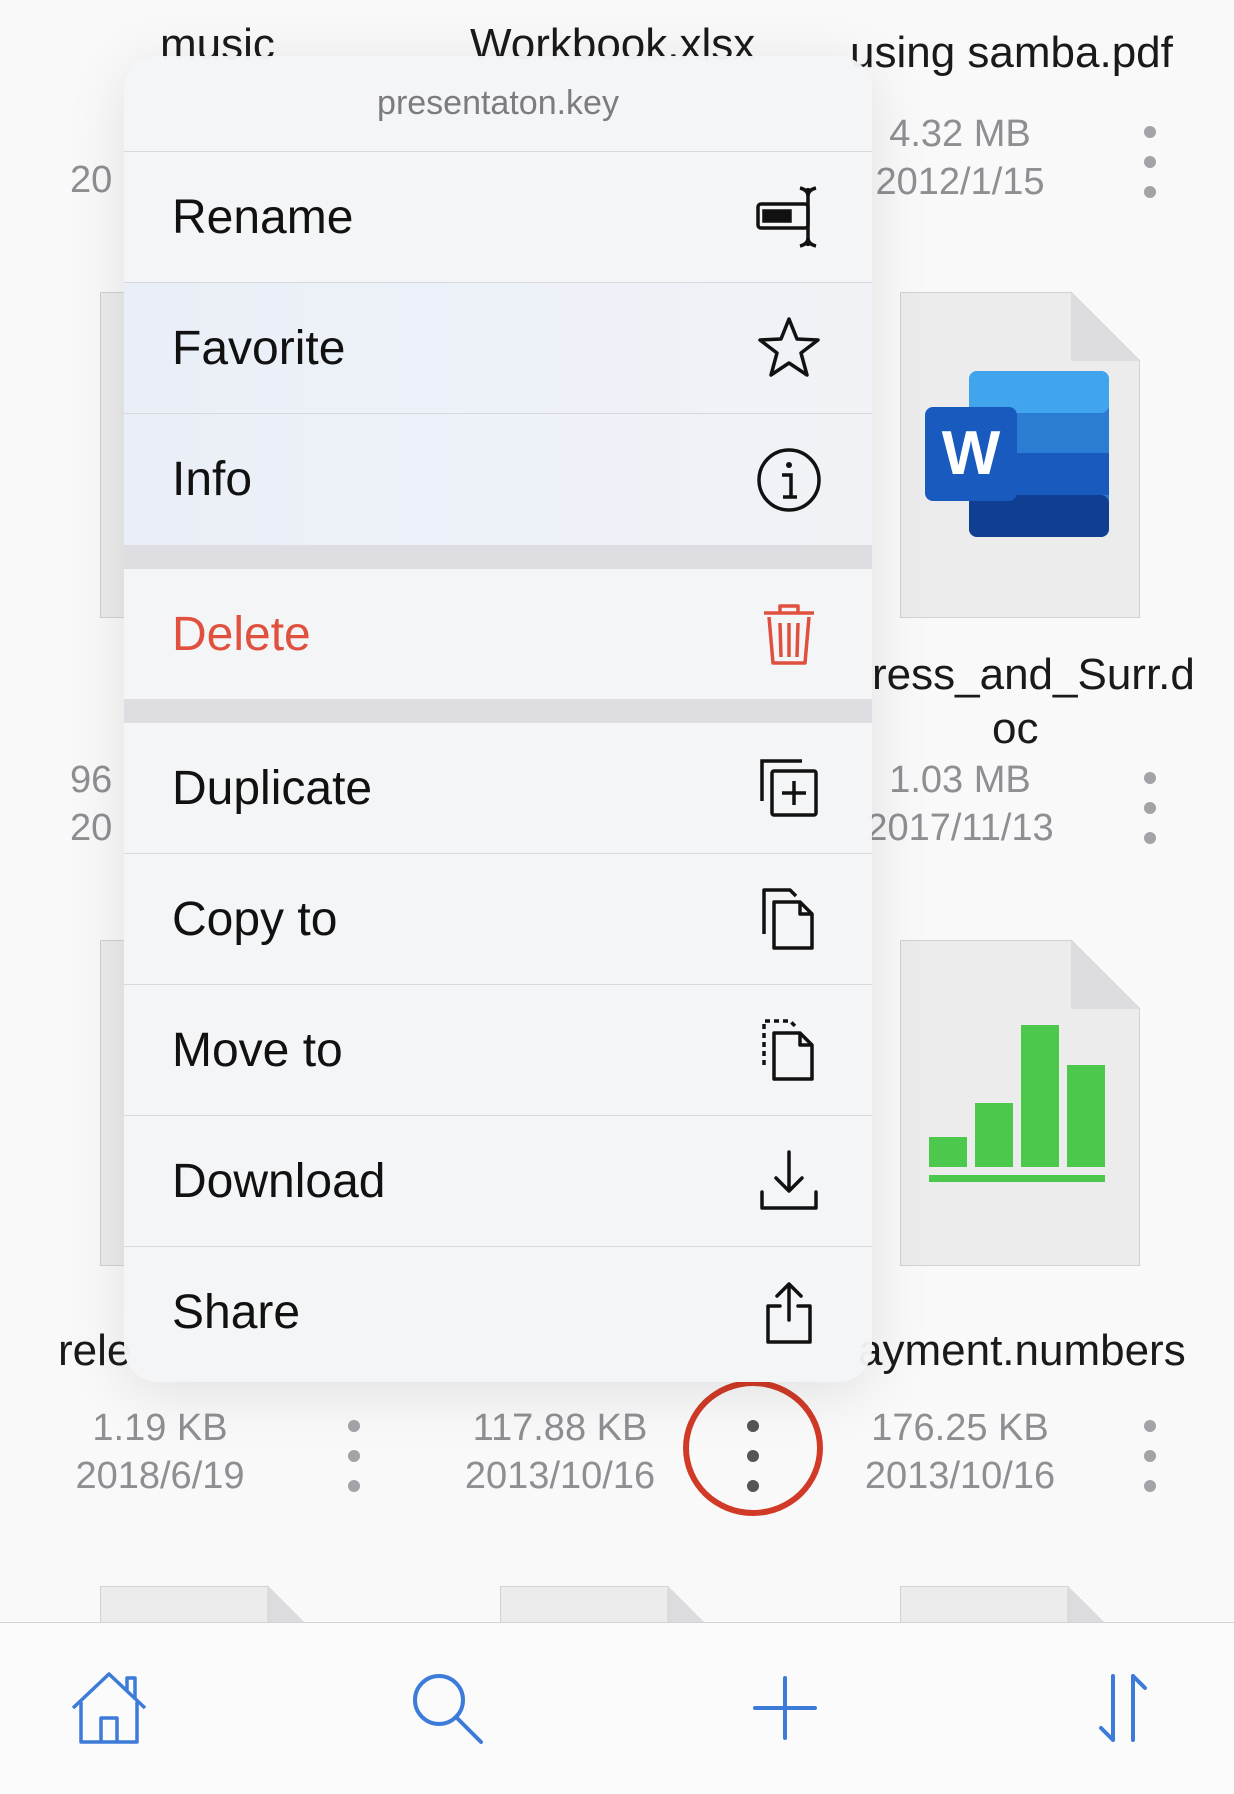  What do you see at coordinates (1017, 454) in the screenshot?
I see `word-doc-icon: W` at bounding box center [1017, 454].